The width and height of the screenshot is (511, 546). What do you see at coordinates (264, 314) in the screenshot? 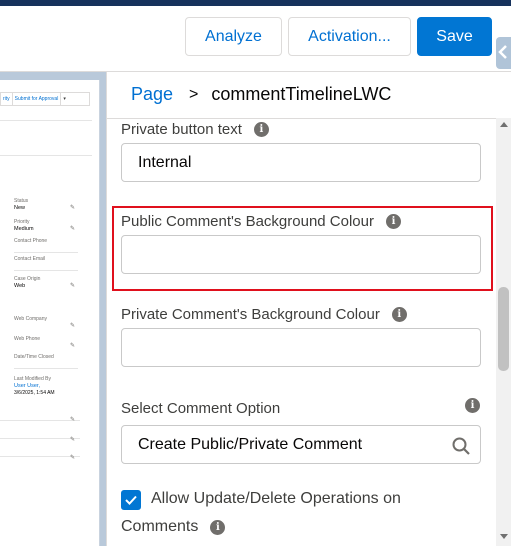
I see `private-bg-colour-label: Private Comment's Background Colour i` at bounding box center [264, 314].